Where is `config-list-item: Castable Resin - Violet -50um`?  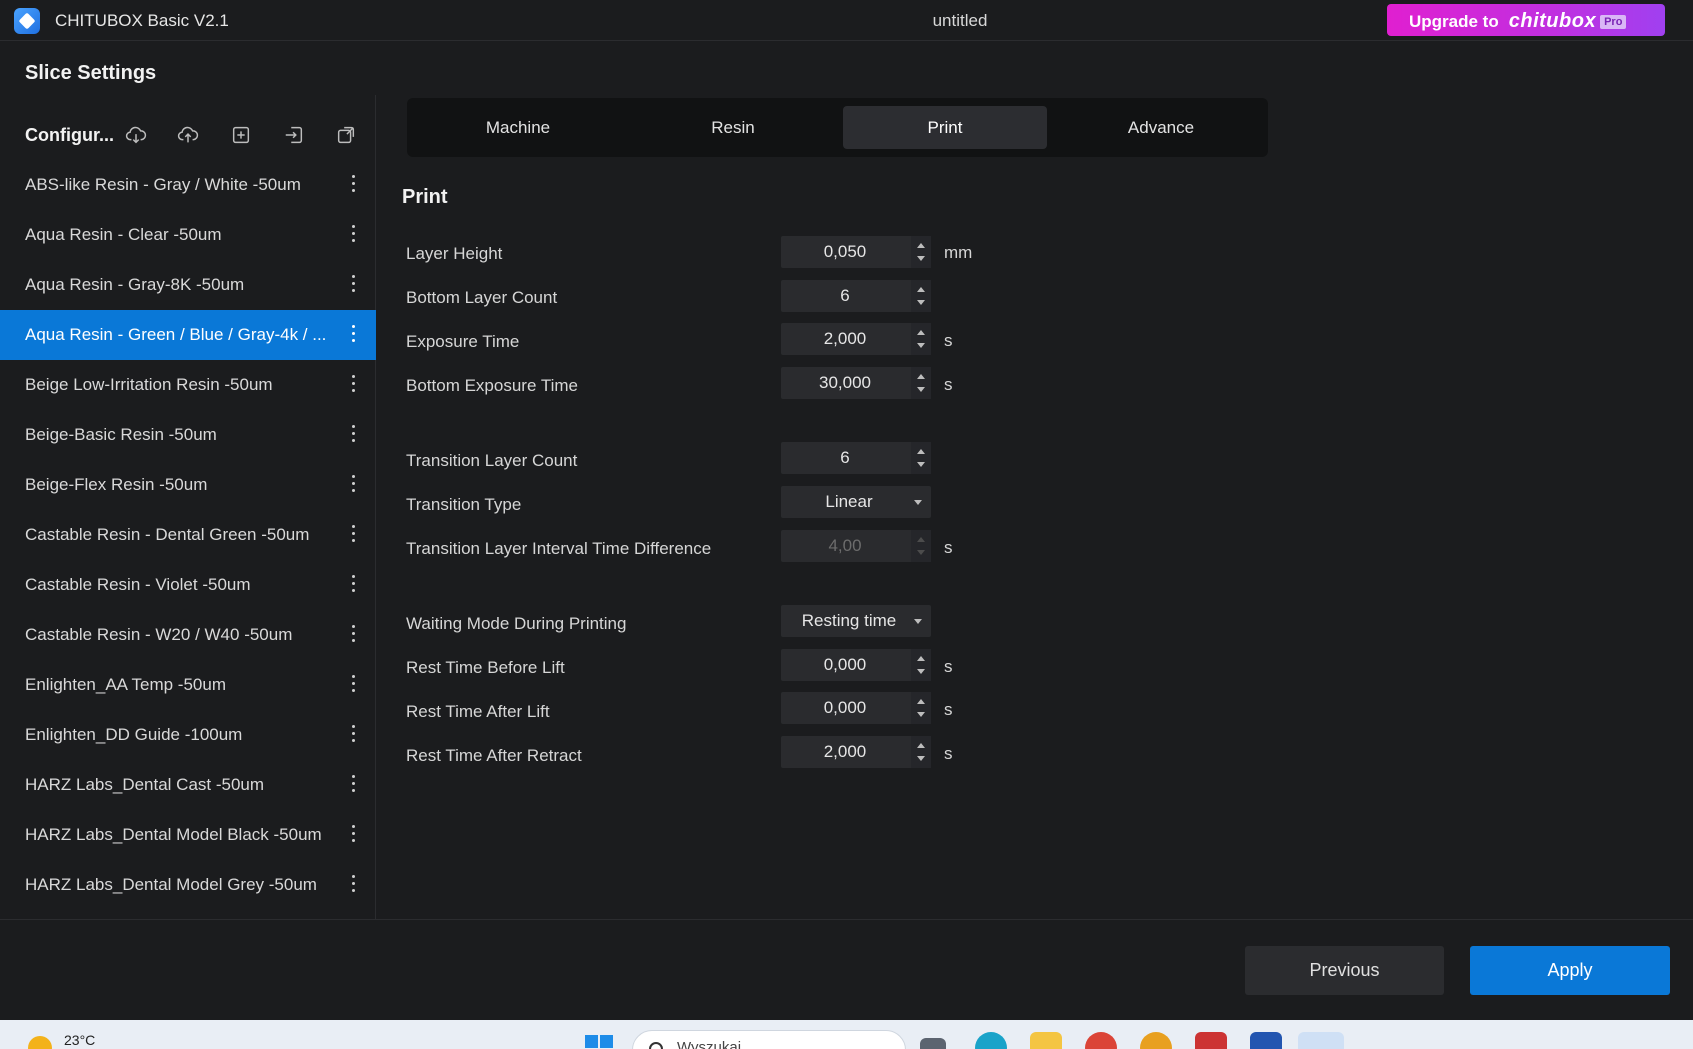
config-list-item: Castable Resin - Violet -50um is located at coordinates (188, 585).